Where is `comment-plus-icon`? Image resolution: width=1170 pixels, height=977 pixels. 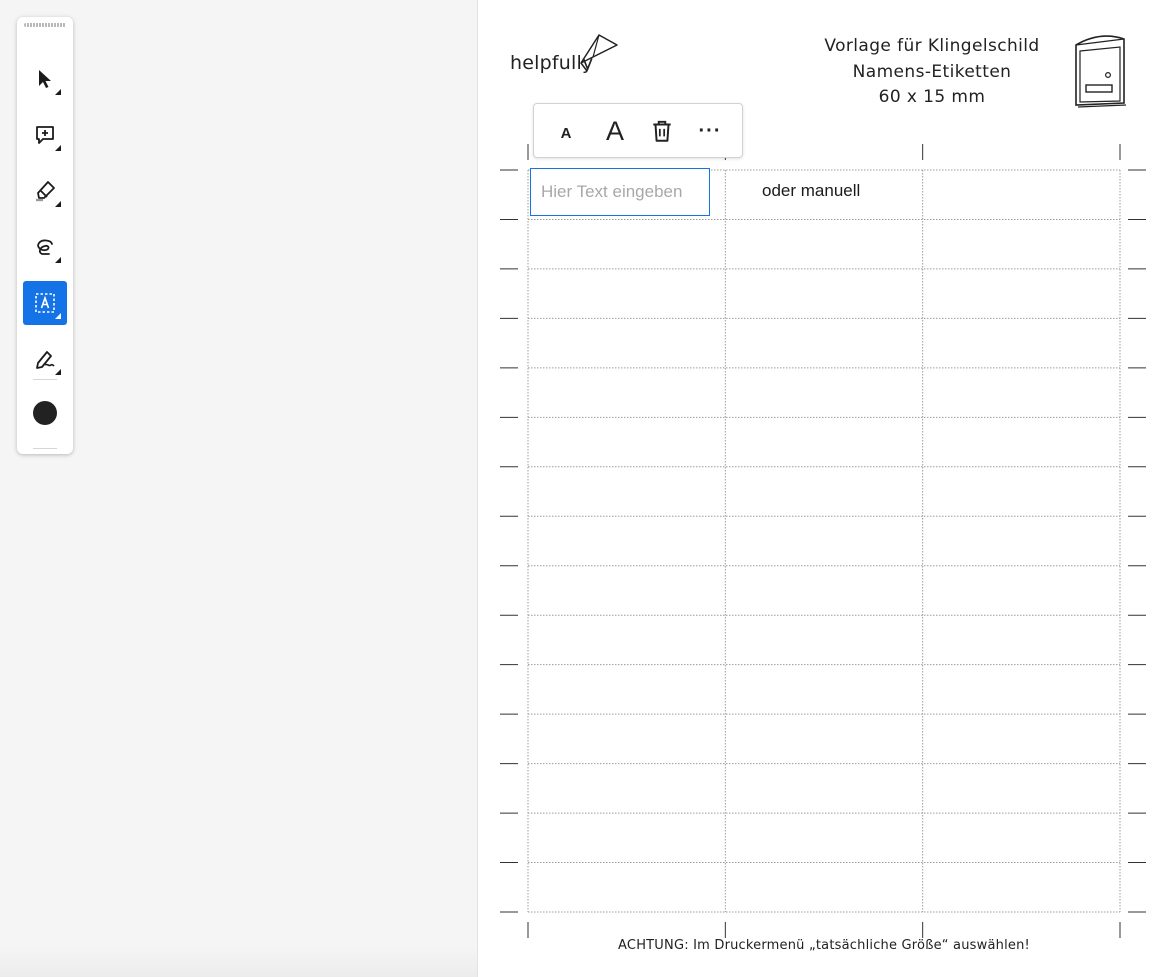
comment-plus-icon is located at coordinates (45, 135).